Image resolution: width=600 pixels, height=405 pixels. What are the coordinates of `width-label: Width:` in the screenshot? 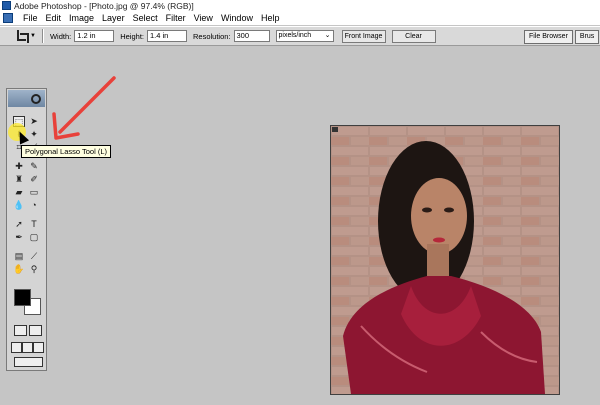 It's located at (60, 36).